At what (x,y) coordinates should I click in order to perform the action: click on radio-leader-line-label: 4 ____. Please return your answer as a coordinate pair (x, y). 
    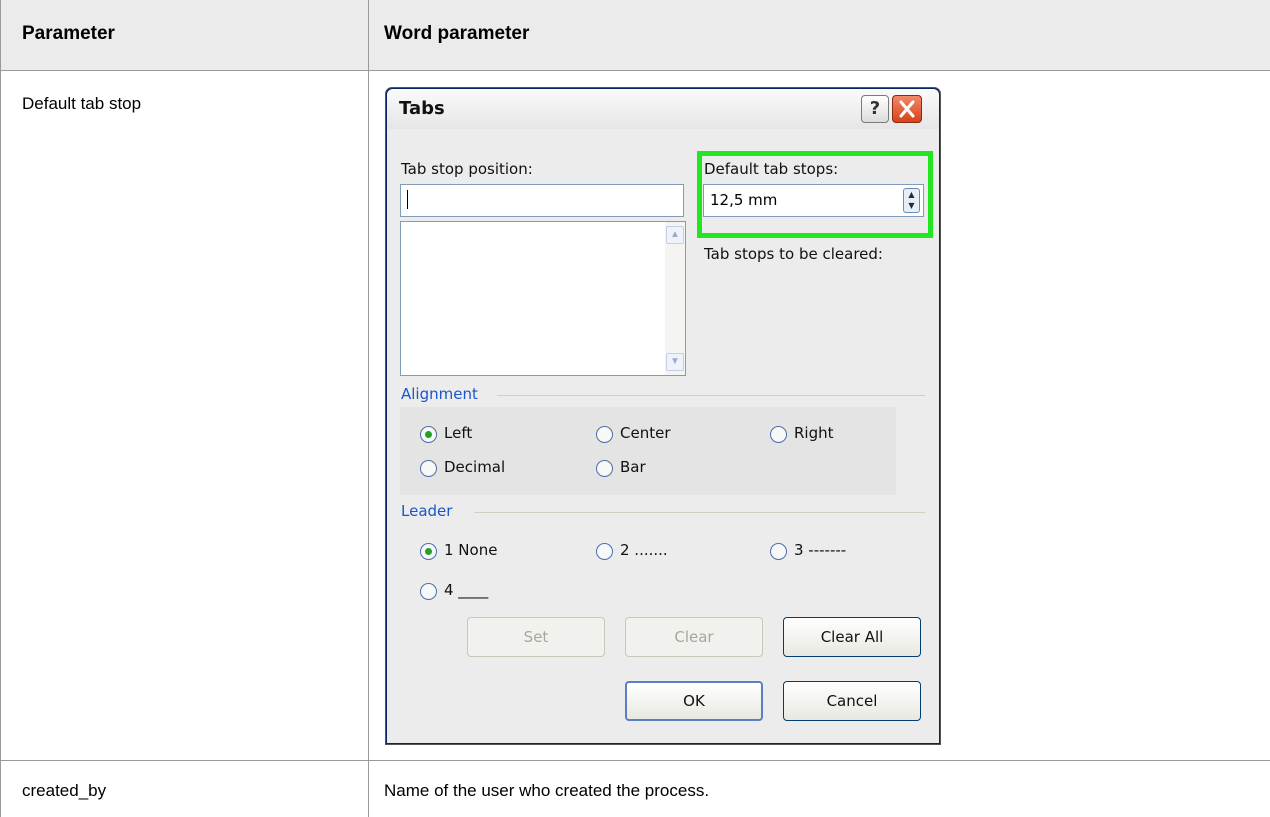
    Looking at the image, I should click on (466, 590).